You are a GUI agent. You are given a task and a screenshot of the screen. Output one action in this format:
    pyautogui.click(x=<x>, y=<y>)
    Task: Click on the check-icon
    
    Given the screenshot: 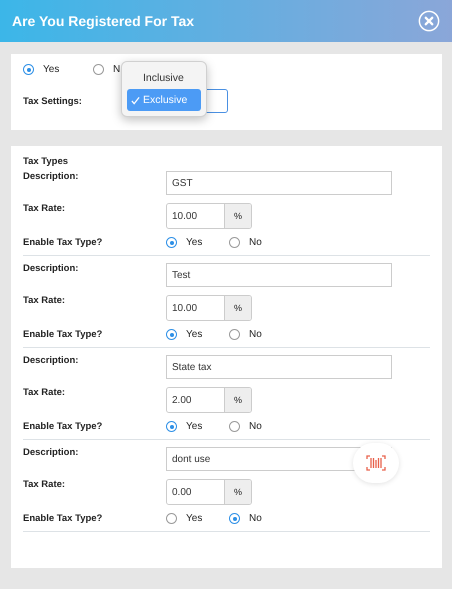 What is the action you would take?
    pyautogui.click(x=135, y=100)
    